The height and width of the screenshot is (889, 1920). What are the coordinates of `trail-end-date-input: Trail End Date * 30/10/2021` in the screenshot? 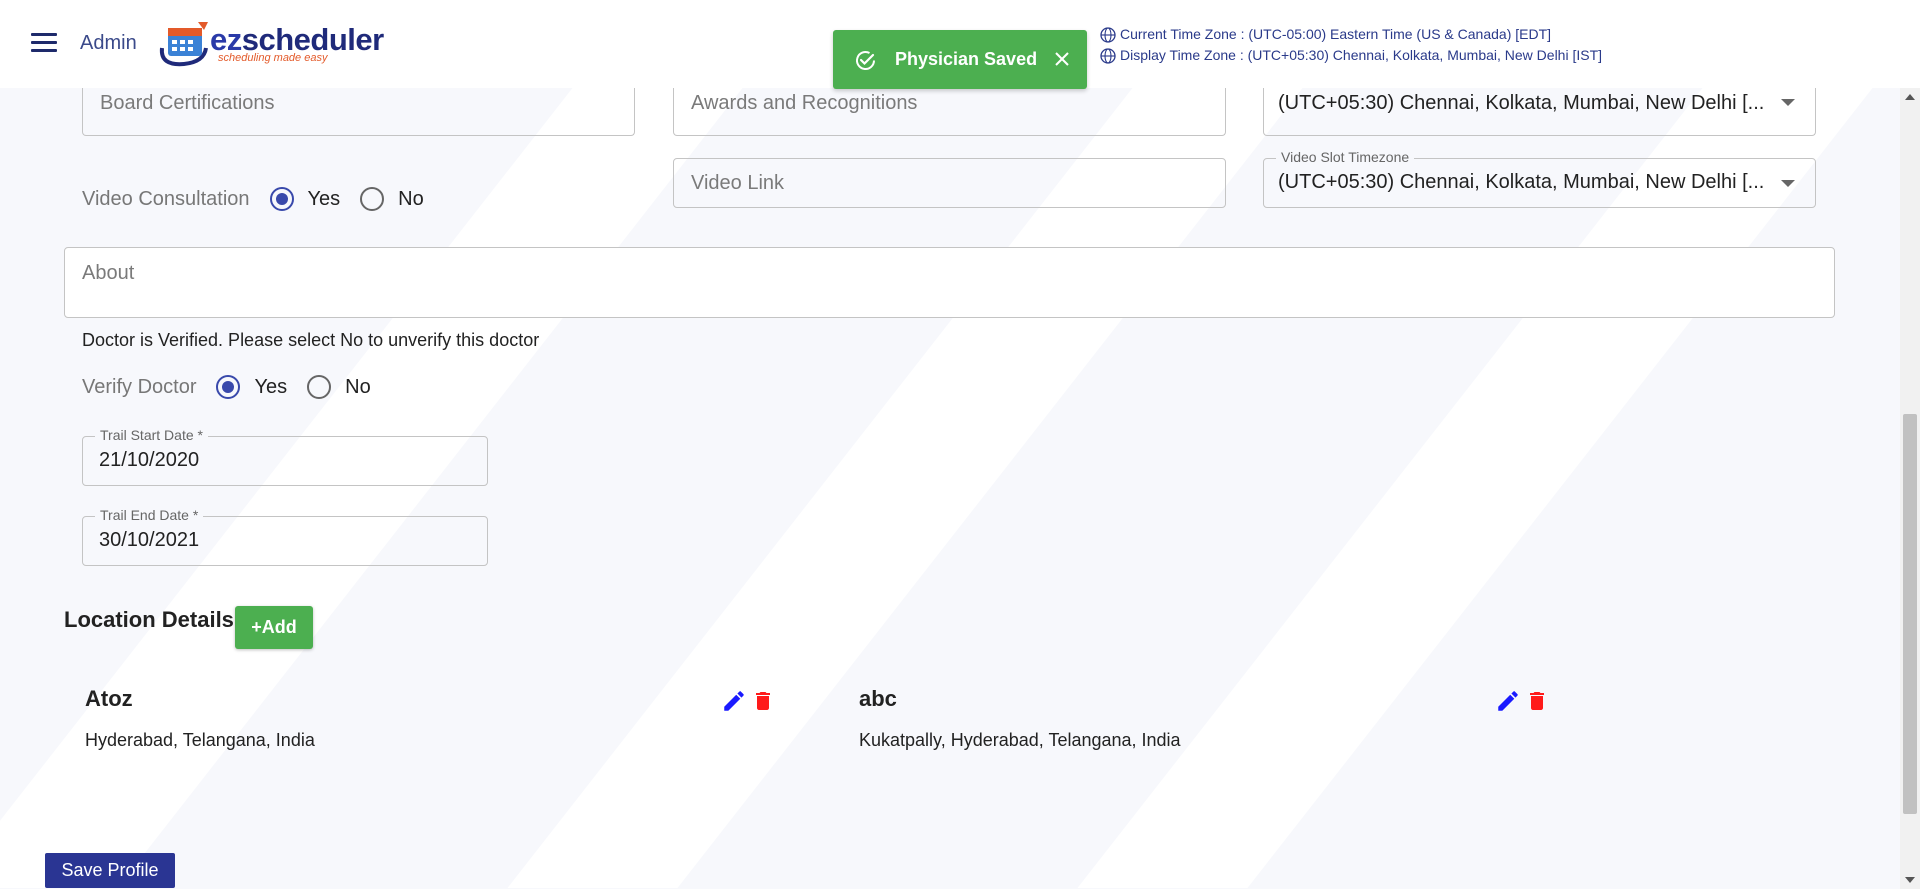 It's located at (285, 536).